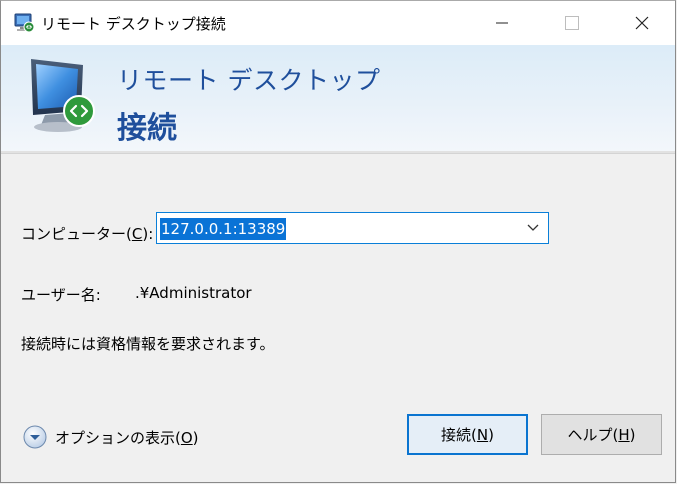 This screenshot has width=677, height=484. What do you see at coordinates (352, 228) in the screenshot?
I see `computer-combobox: 127.0.0.1:13389` at bounding box center [352, 228].